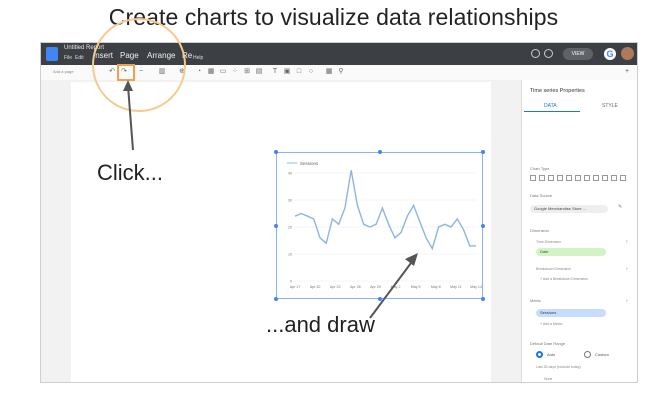 Image resolution: width=667 pixels, height=405 pixels. What do you see at coordinates (392, 288) in the screenshot?
I see `draw-arrow` at bounding box center [392, 288].